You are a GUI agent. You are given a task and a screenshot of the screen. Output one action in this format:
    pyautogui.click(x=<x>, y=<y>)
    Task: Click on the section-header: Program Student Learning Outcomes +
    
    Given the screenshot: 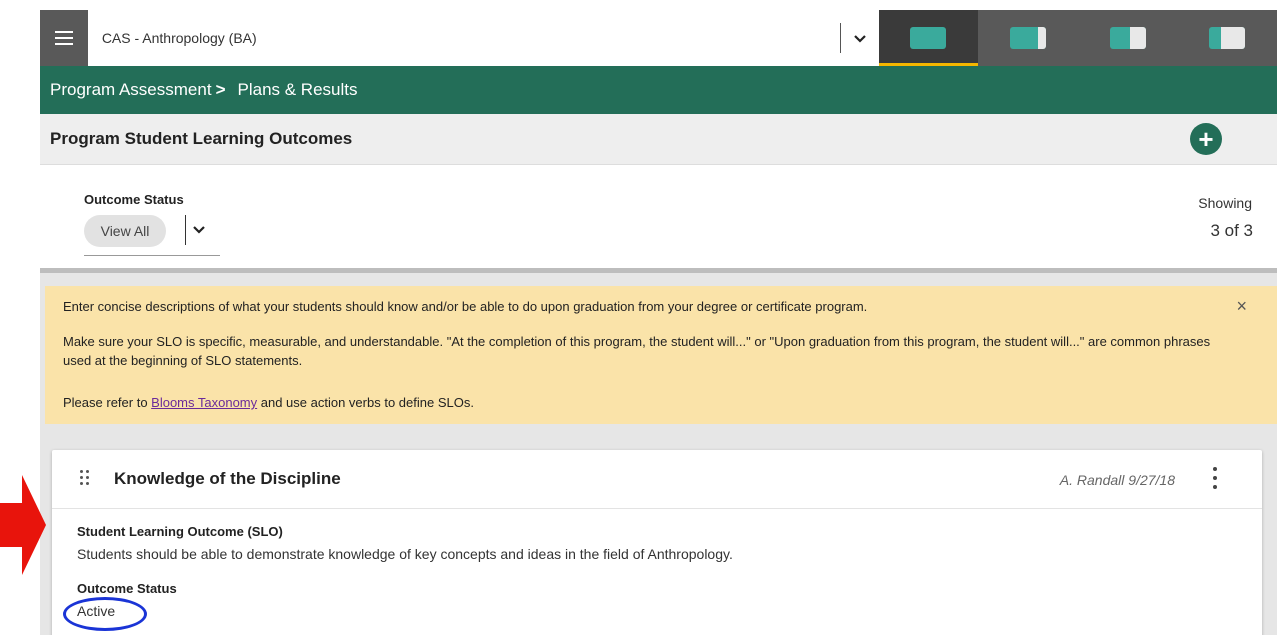 What is the action you would take?
    pyautogui.click(x=658, y=139)
    